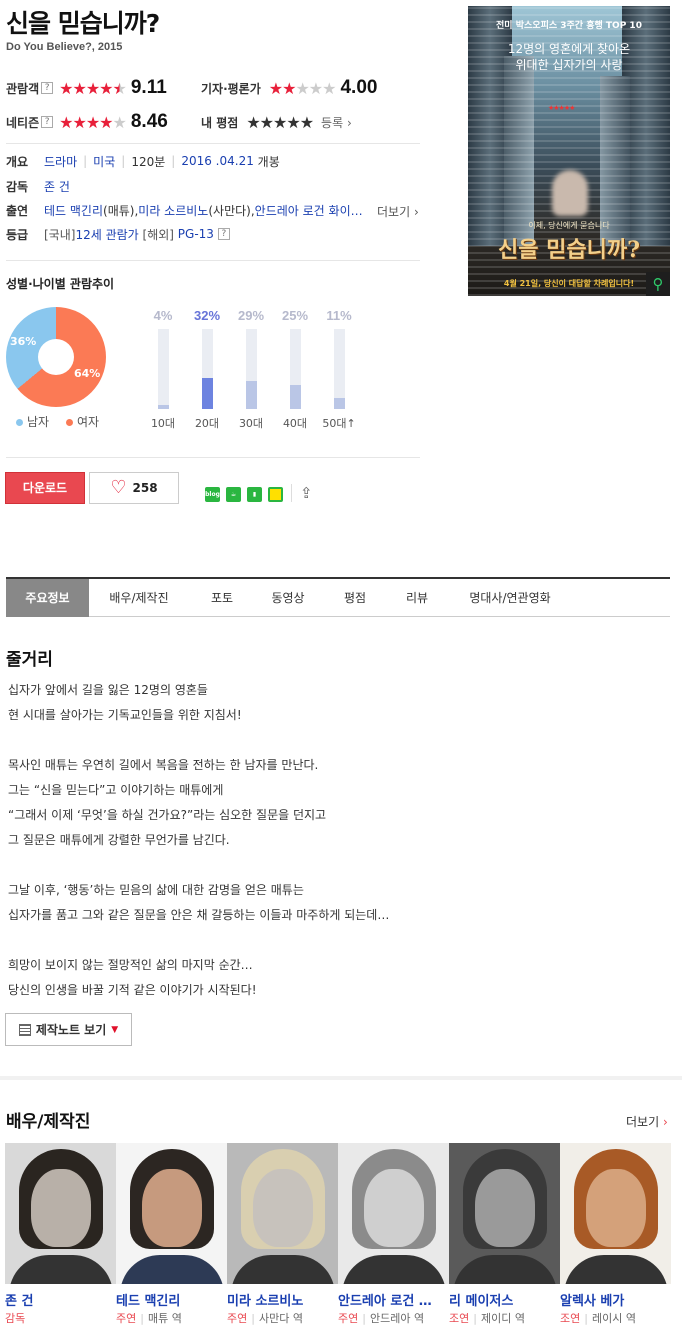  I want to click on blog-share-icon: blog, so click(212, 494).